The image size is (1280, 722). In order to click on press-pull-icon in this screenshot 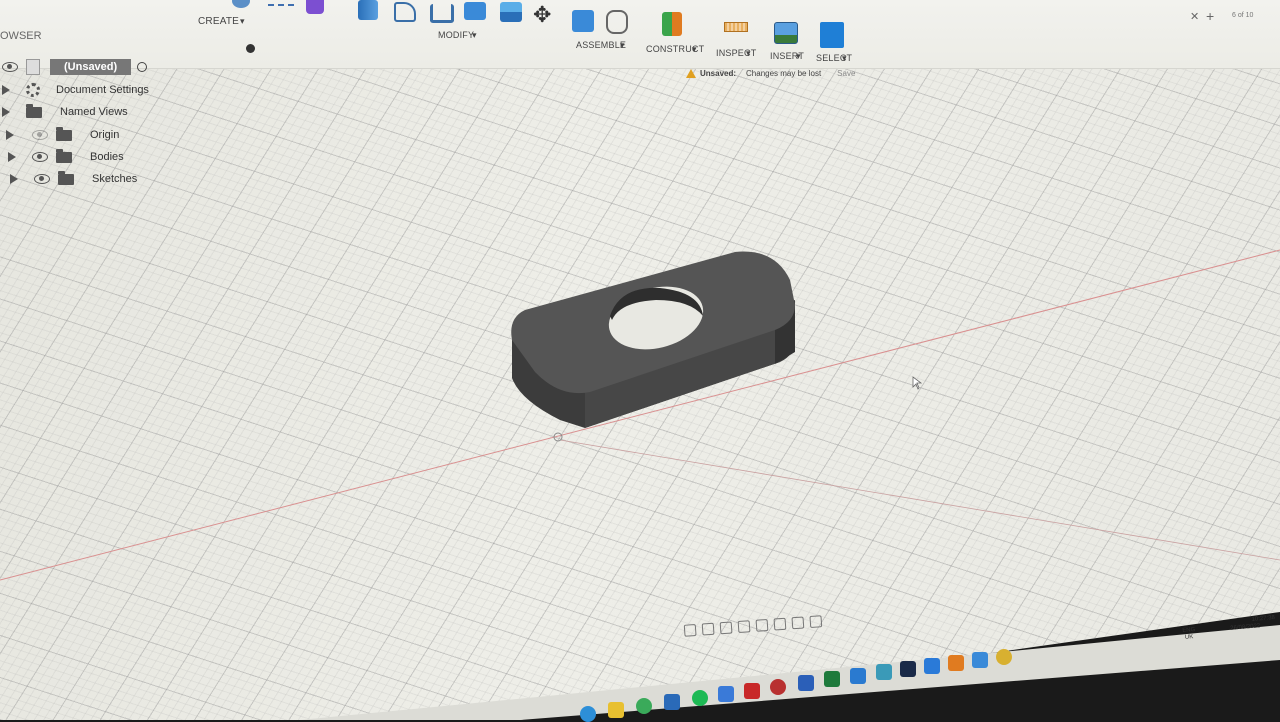, I will do `click(368, 10)`.